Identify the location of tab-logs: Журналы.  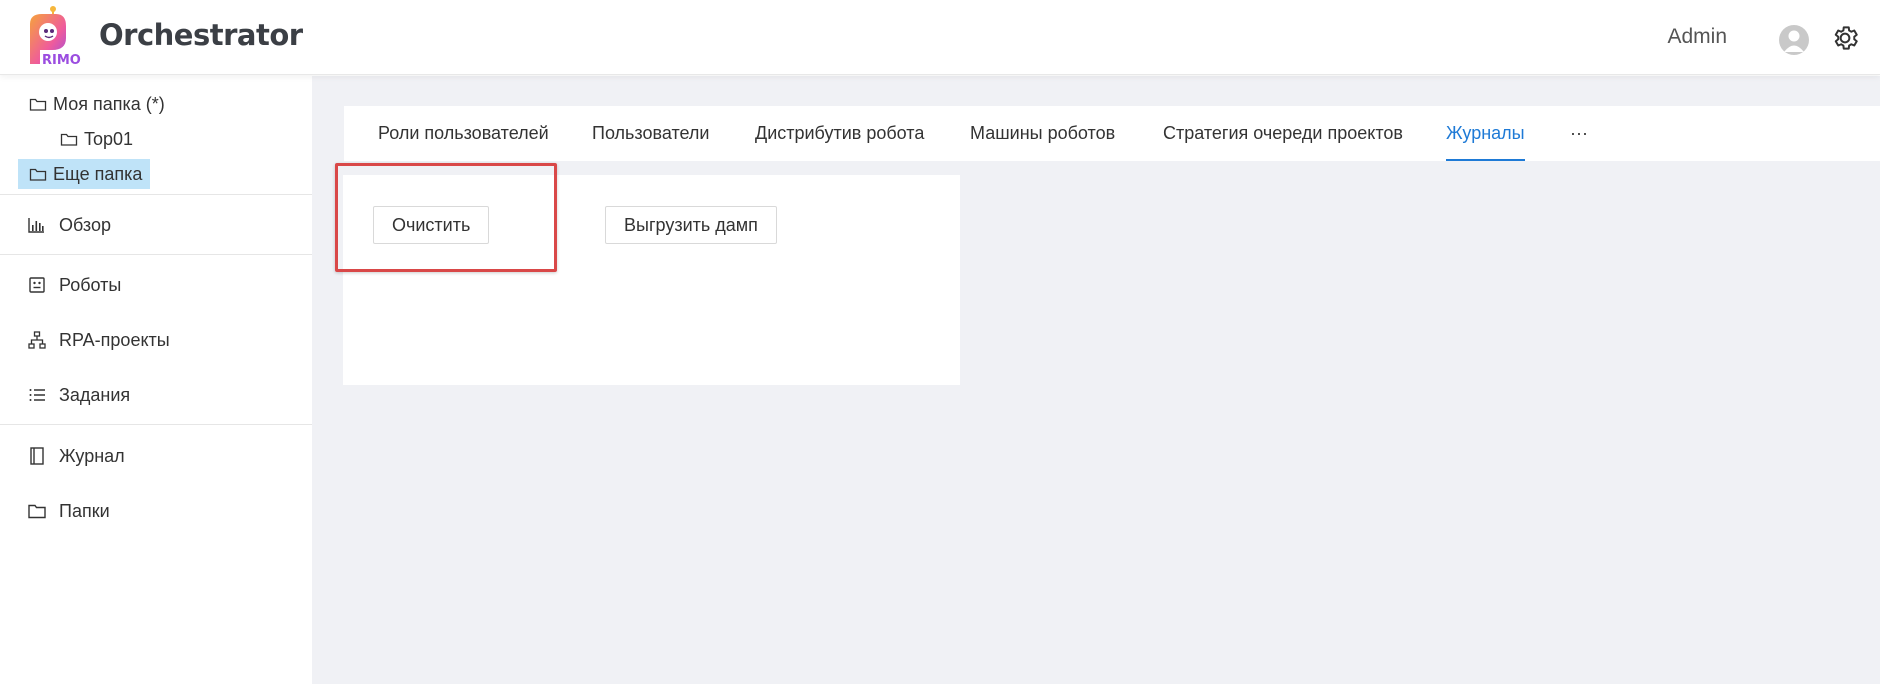
(1485, 133).